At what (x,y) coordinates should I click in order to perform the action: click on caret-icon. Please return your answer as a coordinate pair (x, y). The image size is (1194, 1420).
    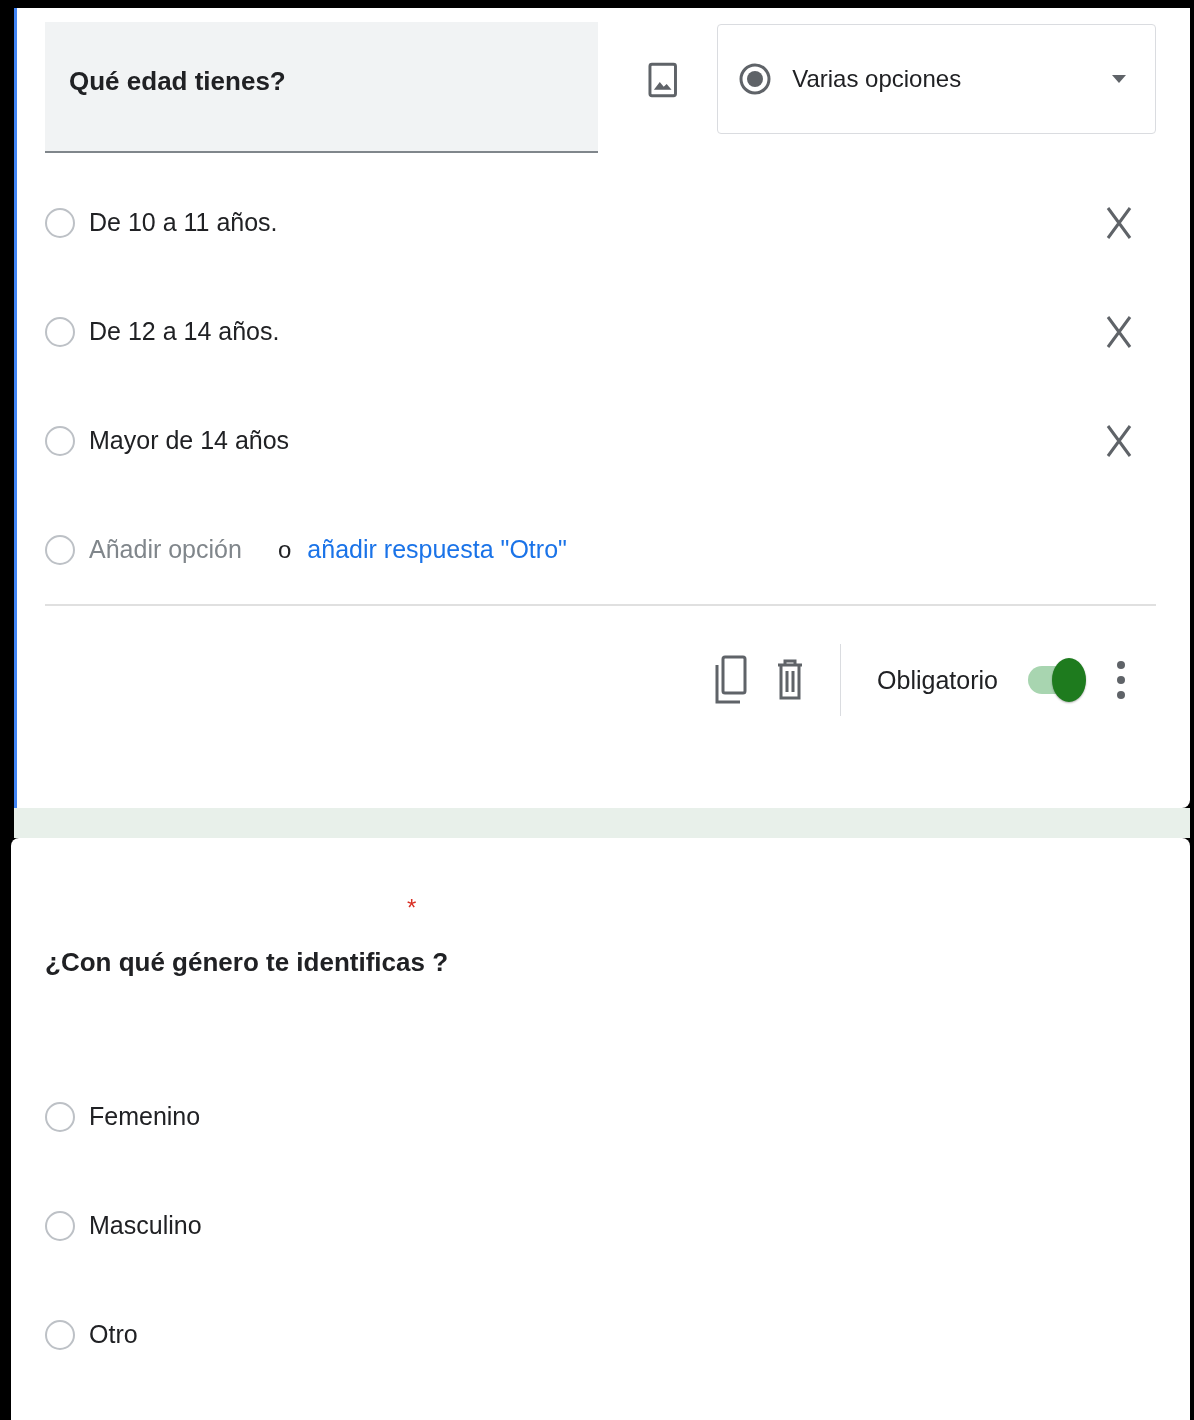
    Looking at the image, I should click on (1119, 79).